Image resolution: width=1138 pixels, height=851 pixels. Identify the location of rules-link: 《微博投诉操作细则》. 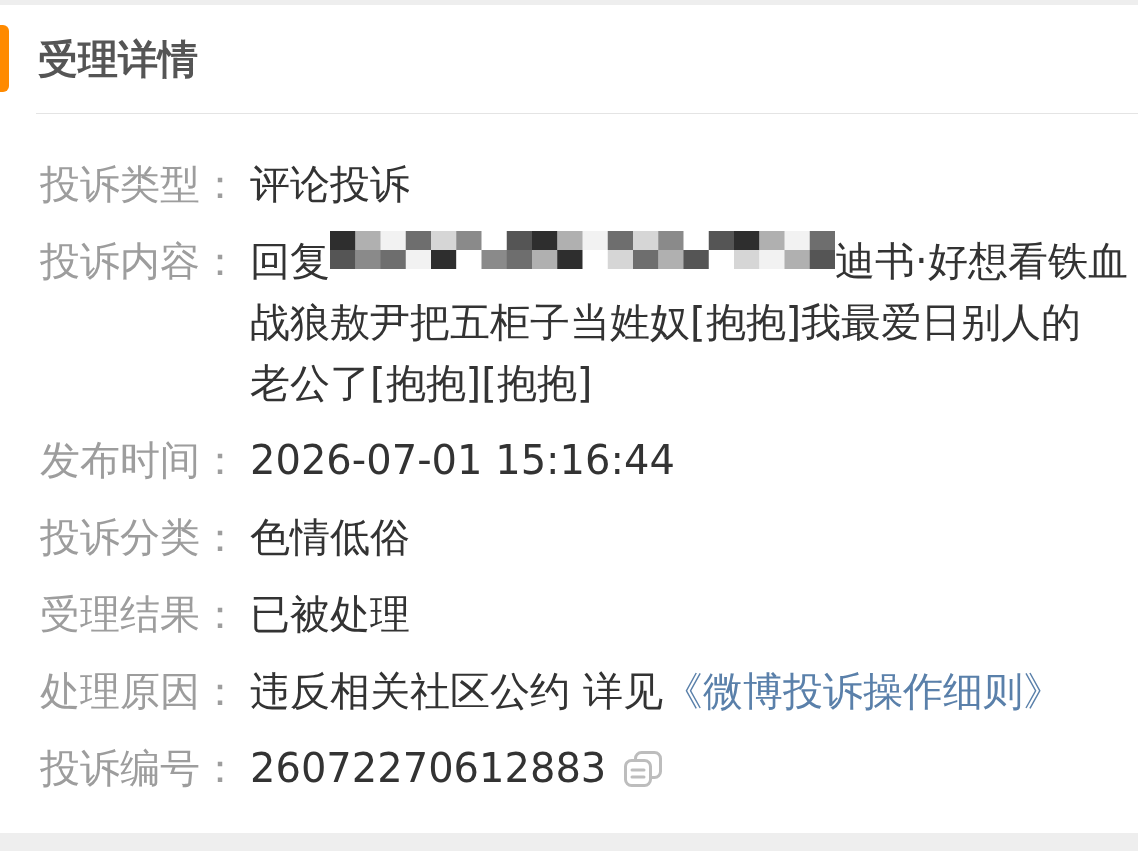
(862, 691).